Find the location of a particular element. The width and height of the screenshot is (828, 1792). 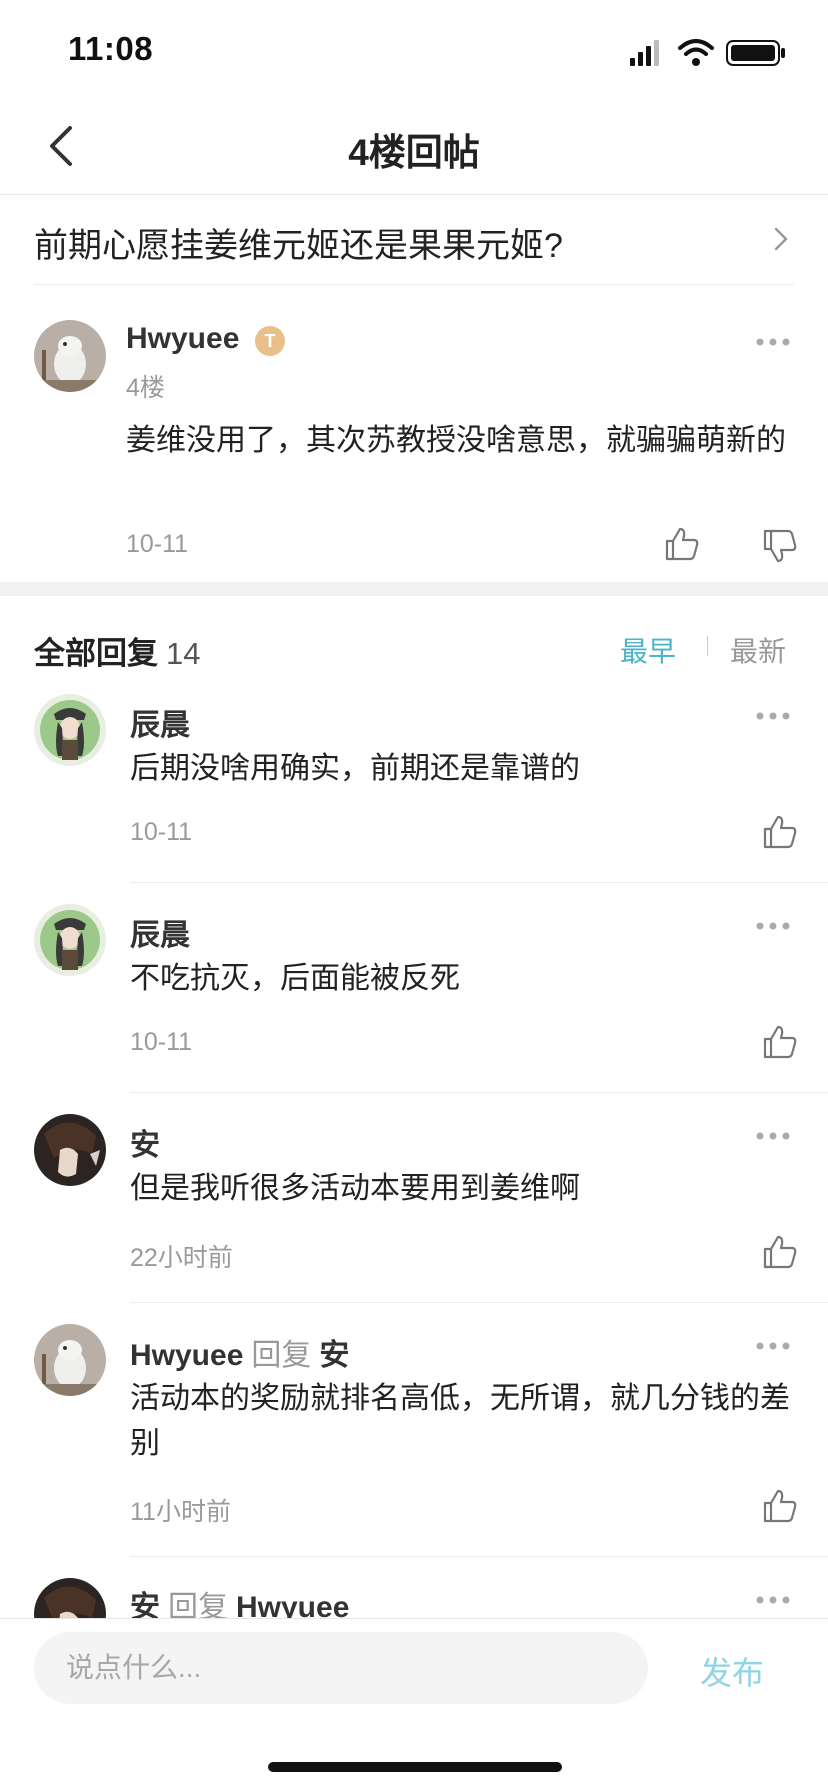

post-content: 姜维没用了，其次苏教授没啥意思，就骗骗萌新的 is located at coordinates (456, 440).